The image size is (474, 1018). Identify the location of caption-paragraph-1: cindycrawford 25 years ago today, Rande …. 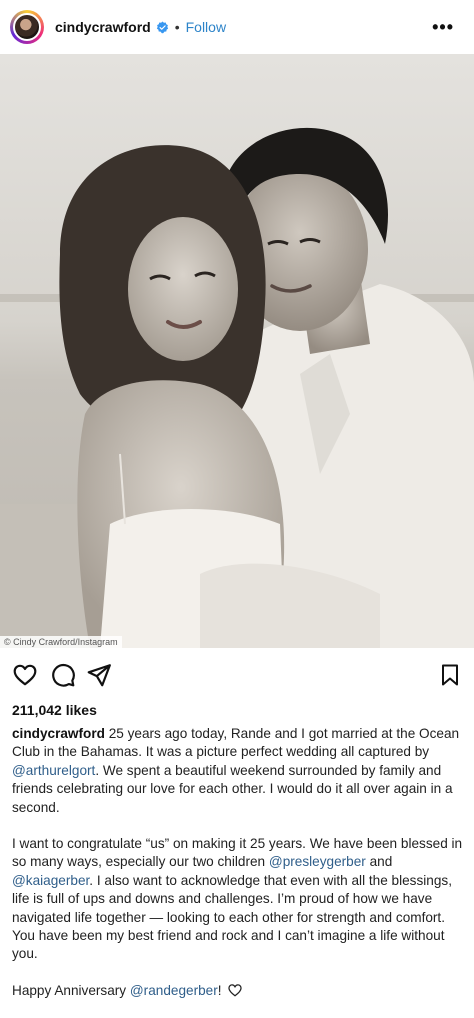
(238, 771).